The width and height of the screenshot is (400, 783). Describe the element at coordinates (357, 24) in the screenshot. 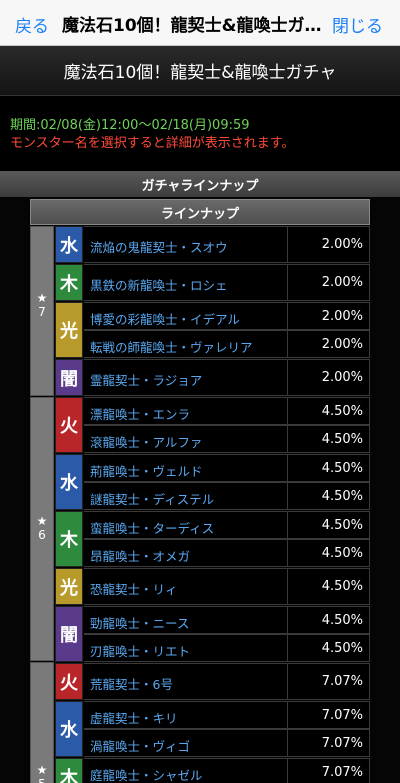

I see `close-button: 閉じる` at that location.